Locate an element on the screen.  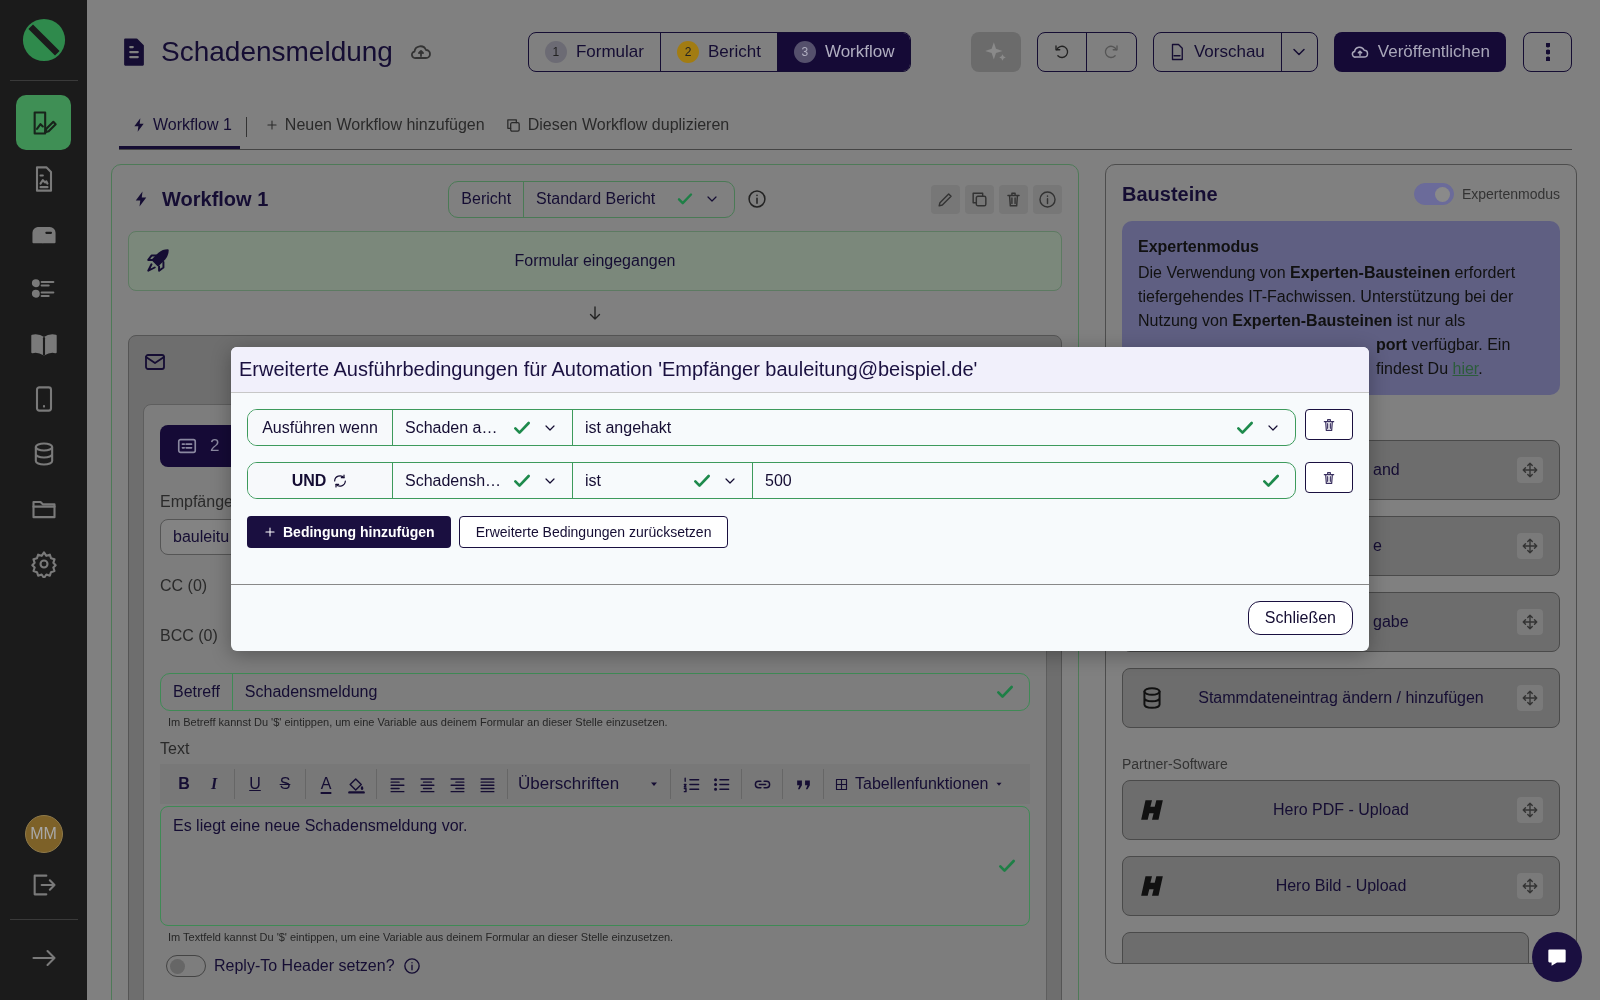
field-label: Text is located at coordinates (175, 749).